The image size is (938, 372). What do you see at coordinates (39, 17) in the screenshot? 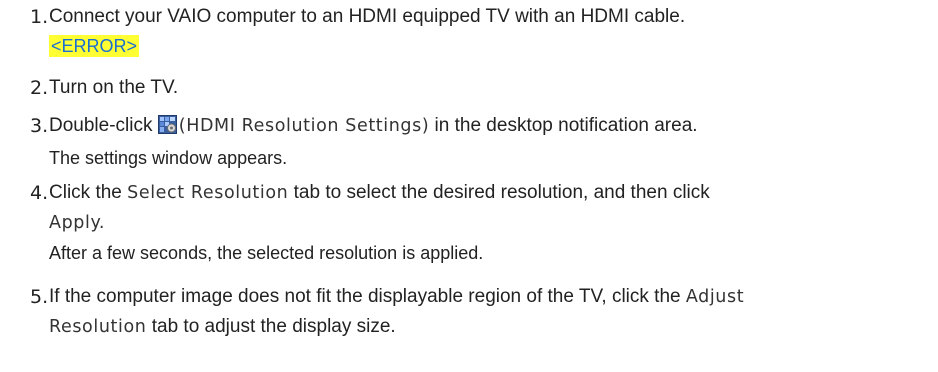
I see `step-number: 1.` at bounding box center [39, 17].